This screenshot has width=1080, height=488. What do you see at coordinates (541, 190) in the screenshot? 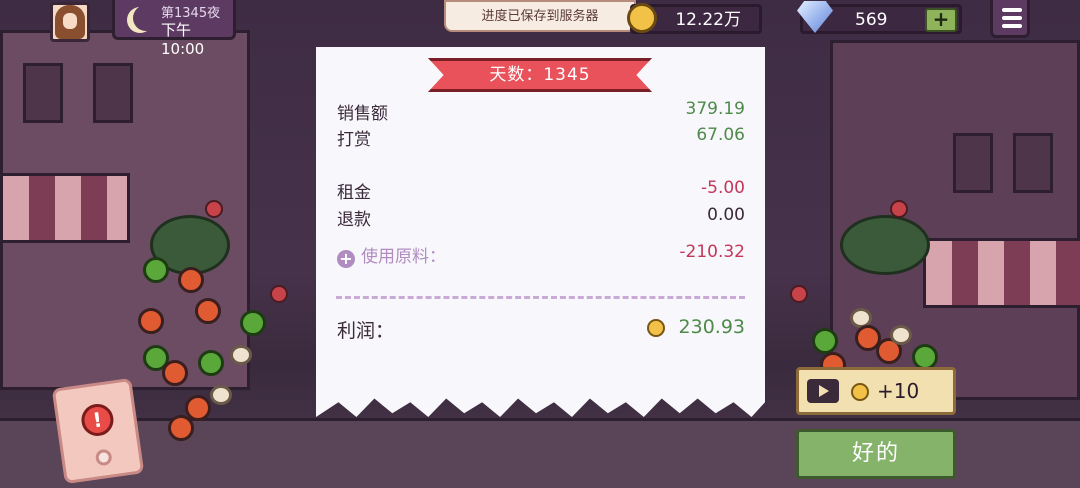
I see `rent-row: 租金 -5.00` at bounding box center [541, 190].